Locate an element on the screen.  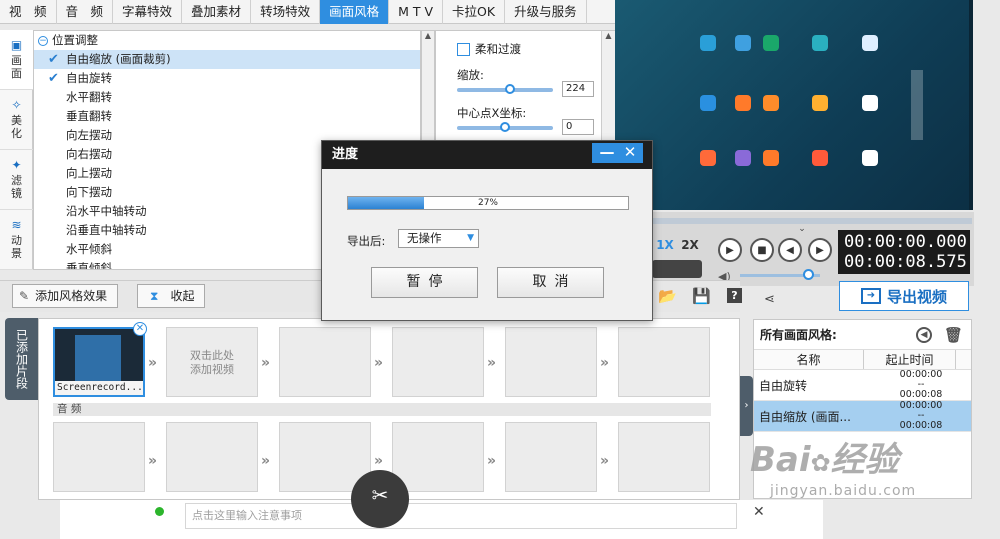
back-icon: ◀ is located at coordinates (924, 335).